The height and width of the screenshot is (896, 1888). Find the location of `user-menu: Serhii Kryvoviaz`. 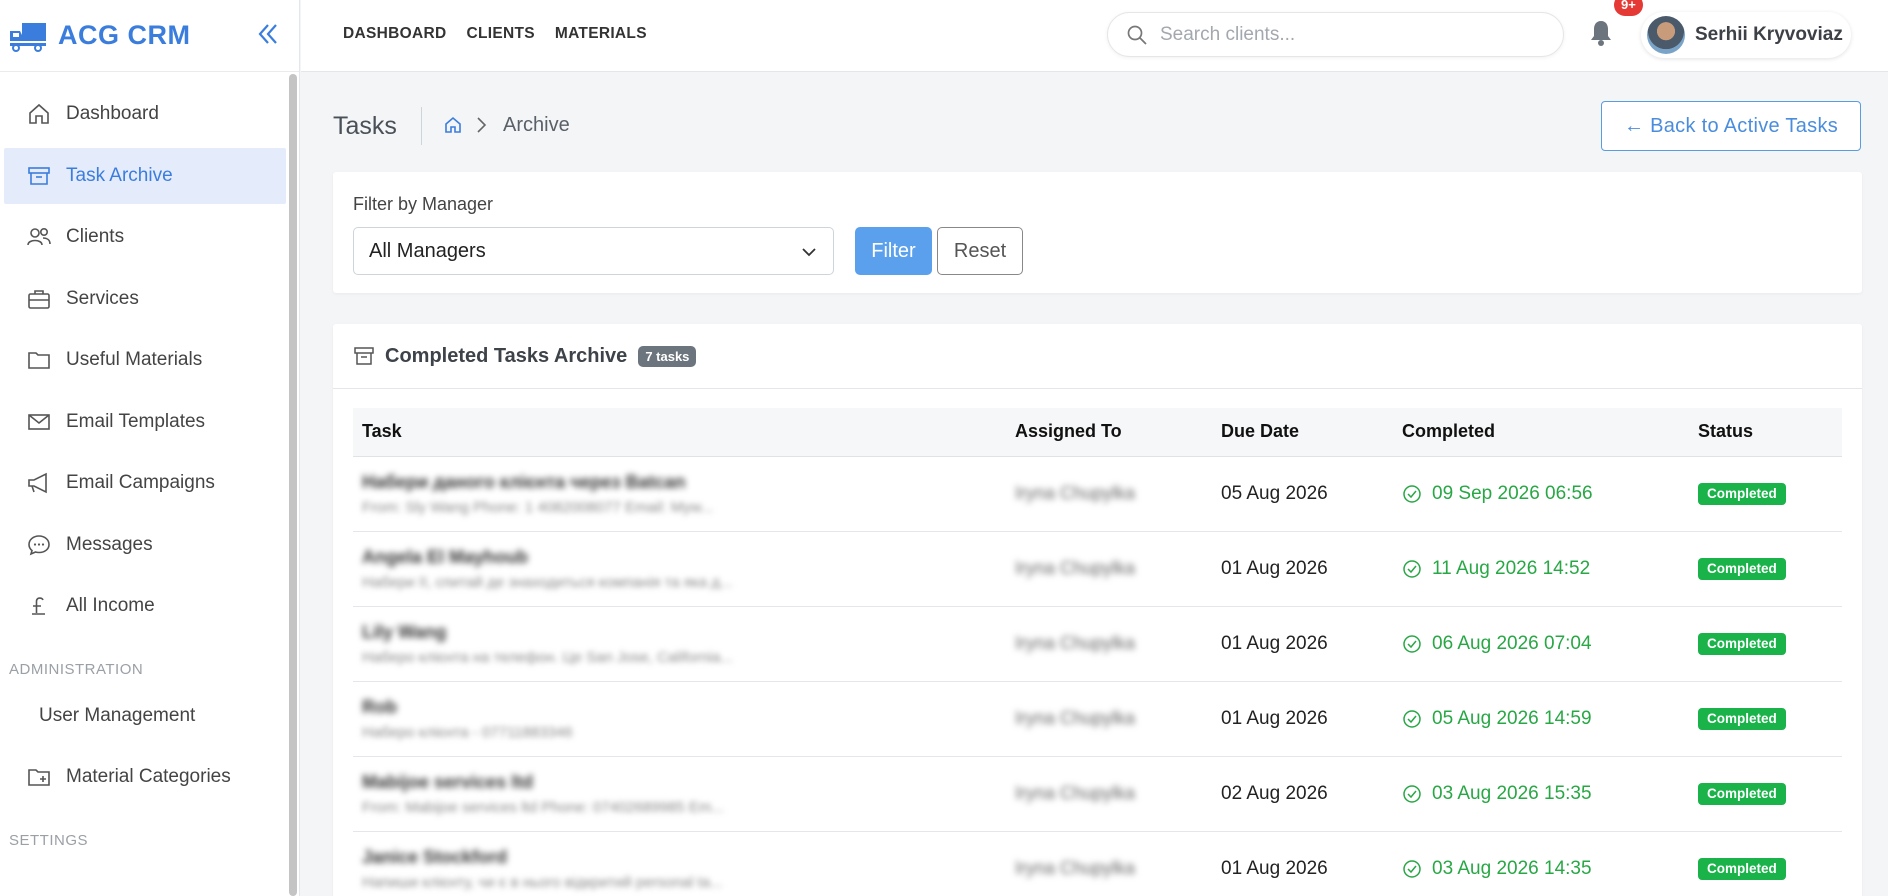

user-menu: Serhii Kryvoviaz is located at coordinates (1746, 35).